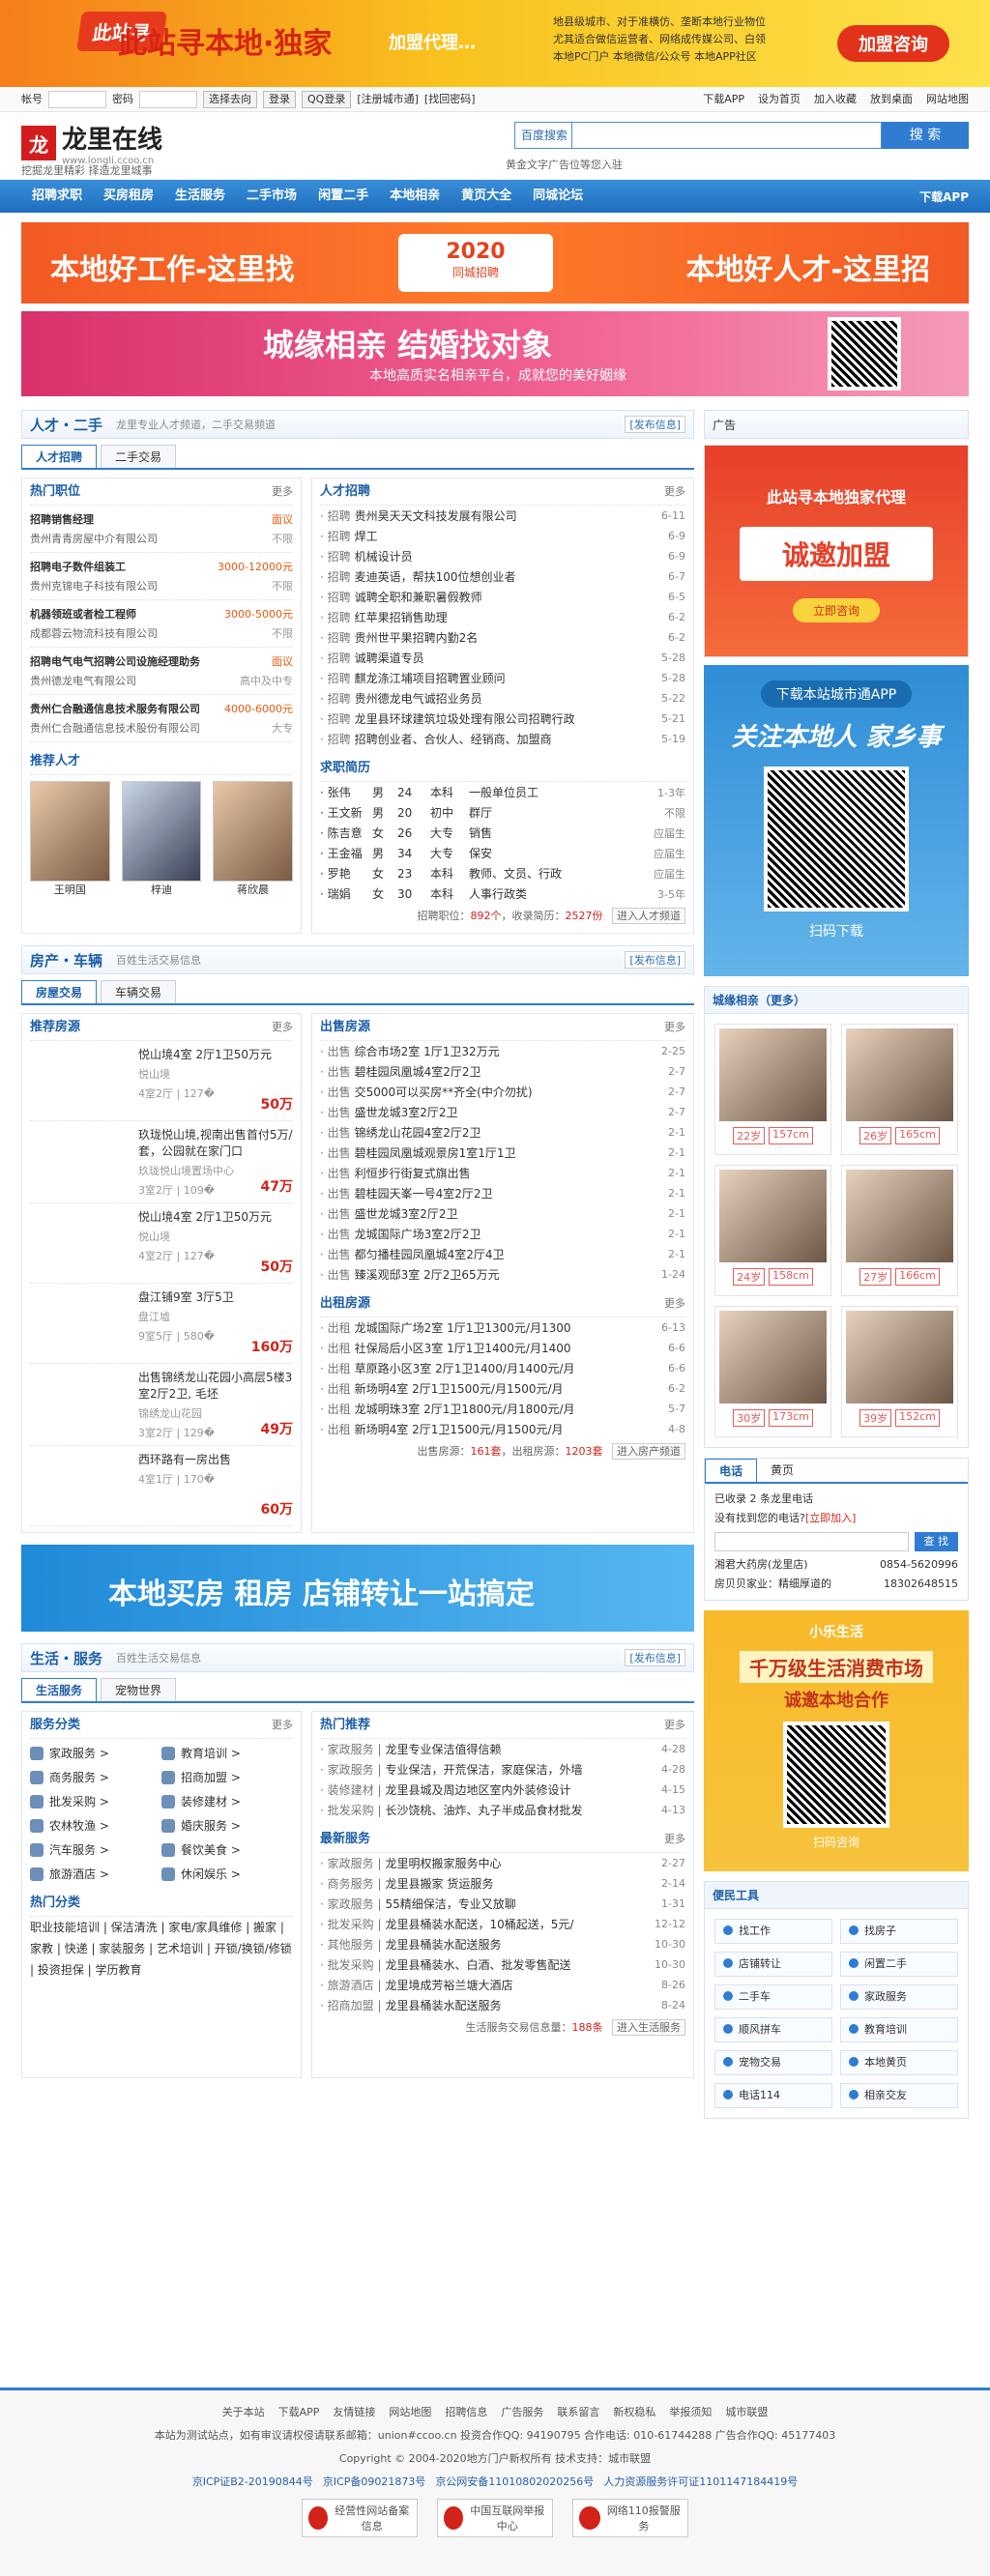  What do you see at coordinates (510, 617) in the screenshot?
I see `row-title: 红苹果招销售助理` at bounding box center [510, 617].